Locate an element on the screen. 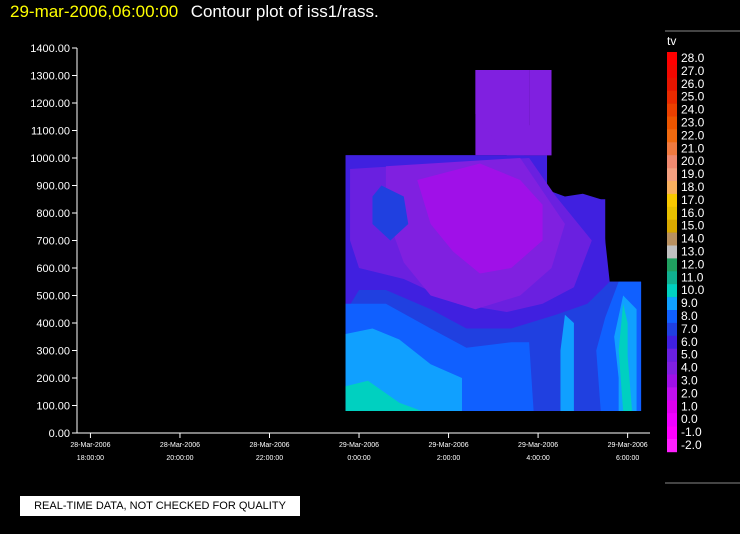 This screenshot has height=534, width=740. y-tick-label-3: 300.00 is located at coordinates (53, 352).